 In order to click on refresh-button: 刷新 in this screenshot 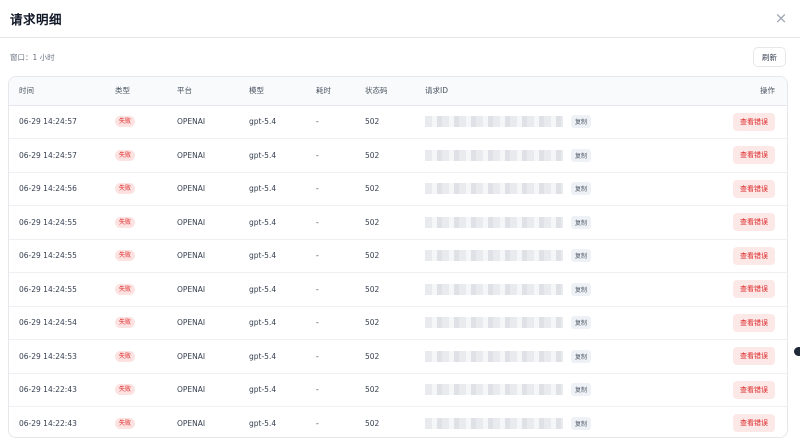, I will do `click(769, 57)`.